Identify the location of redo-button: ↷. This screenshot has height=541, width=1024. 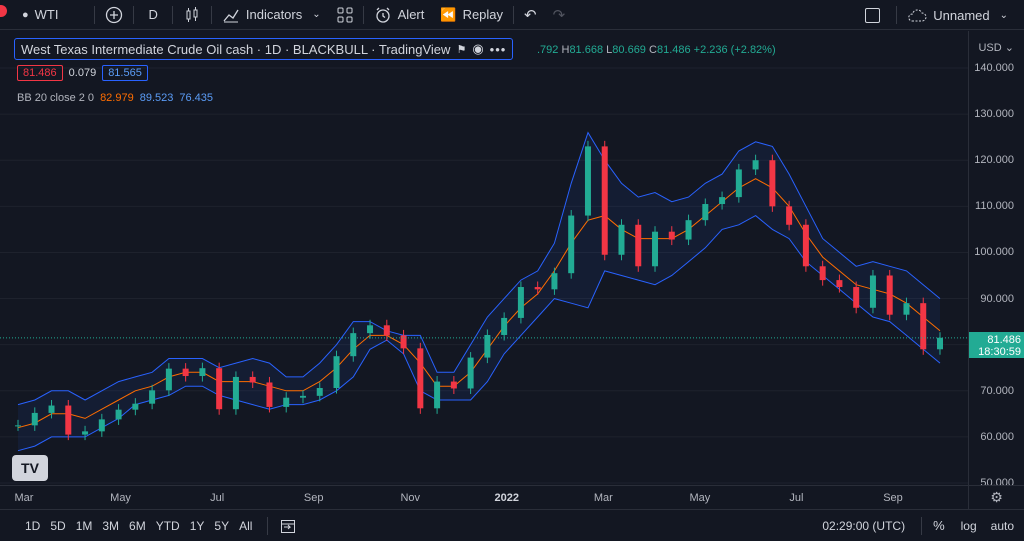
(559, 15).